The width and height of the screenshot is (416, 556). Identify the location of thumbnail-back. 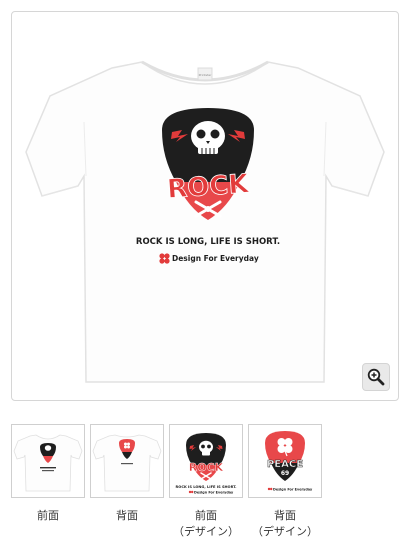
(127, 461).